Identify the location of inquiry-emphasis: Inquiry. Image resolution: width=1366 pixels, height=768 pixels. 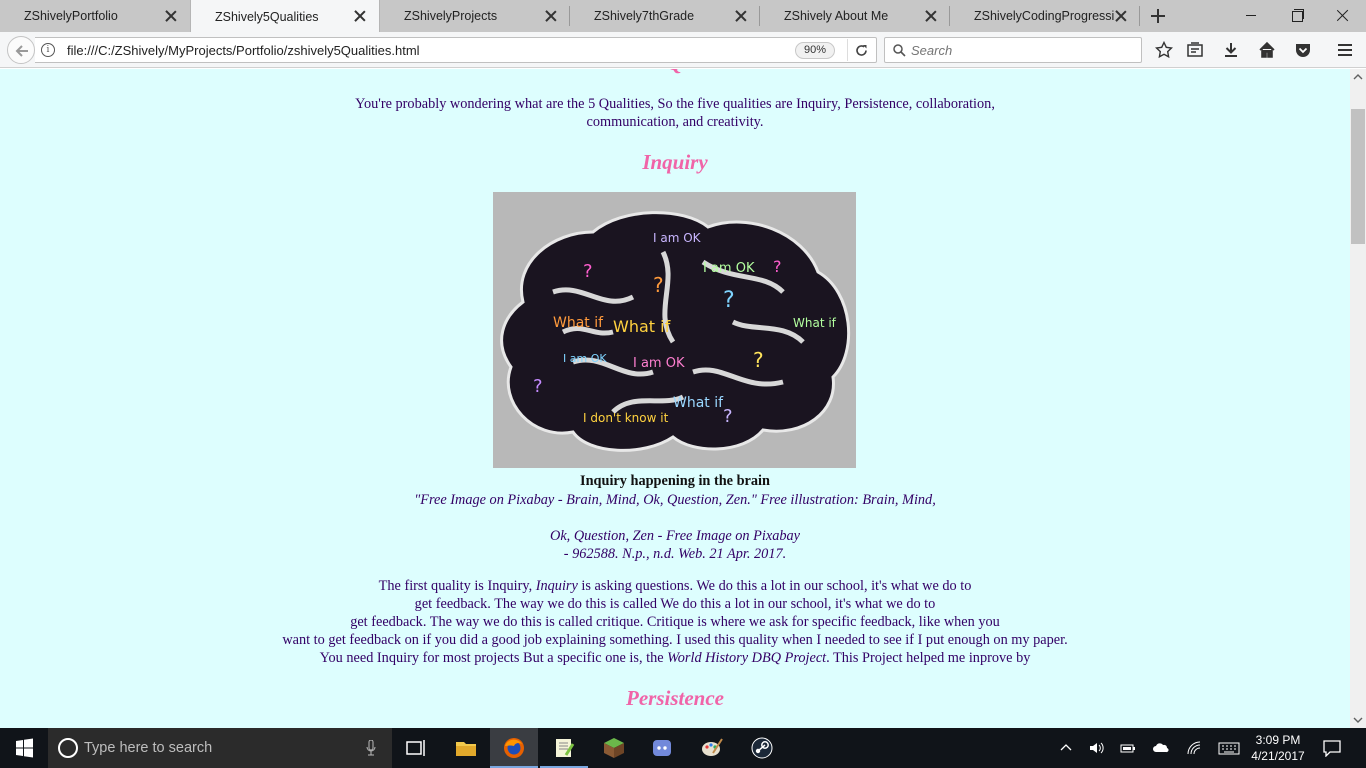
(556, 586).